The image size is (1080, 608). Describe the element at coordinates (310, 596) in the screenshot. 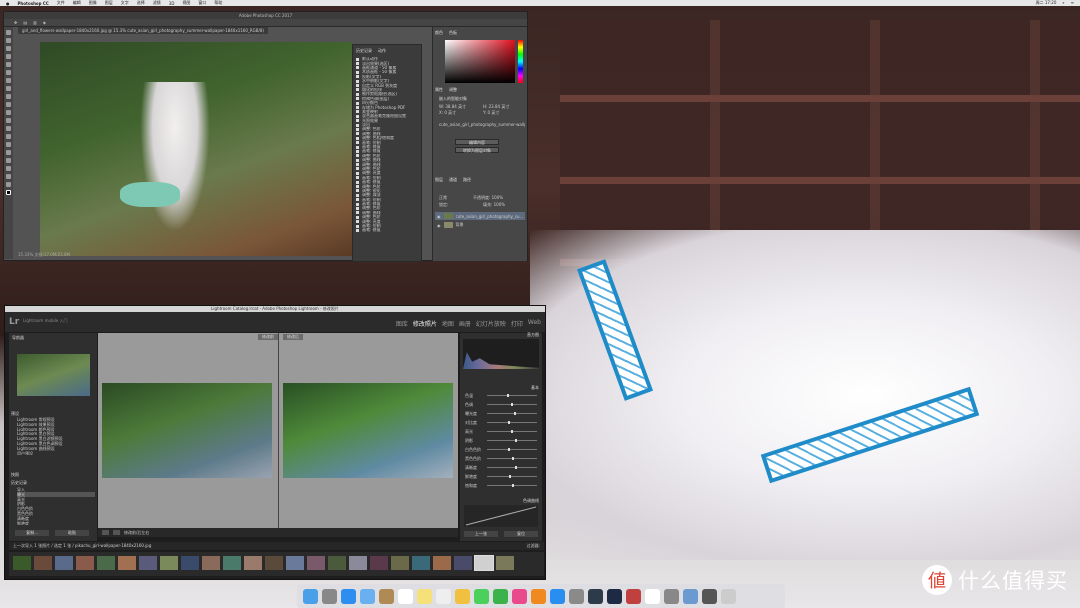

I see `finder-icon` at that location.